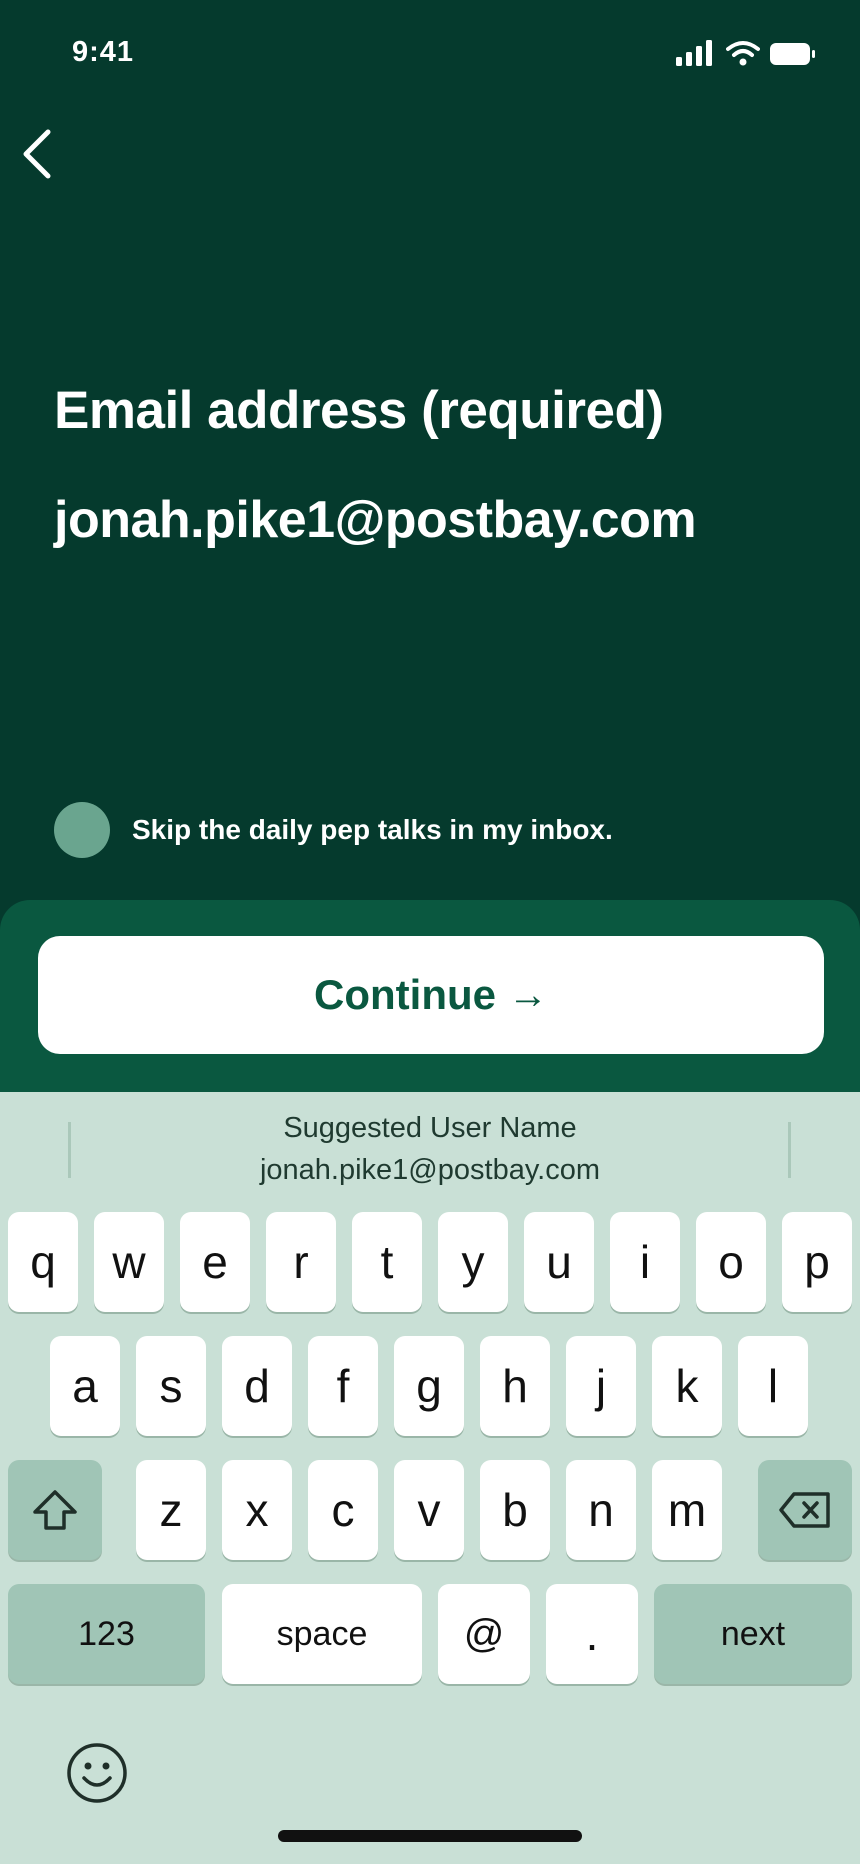 The height and width of the screenshot is (1864, 860). Describe the element at coordinates (473, 1262) in the screenshot. I see `key-y: y` at that location.